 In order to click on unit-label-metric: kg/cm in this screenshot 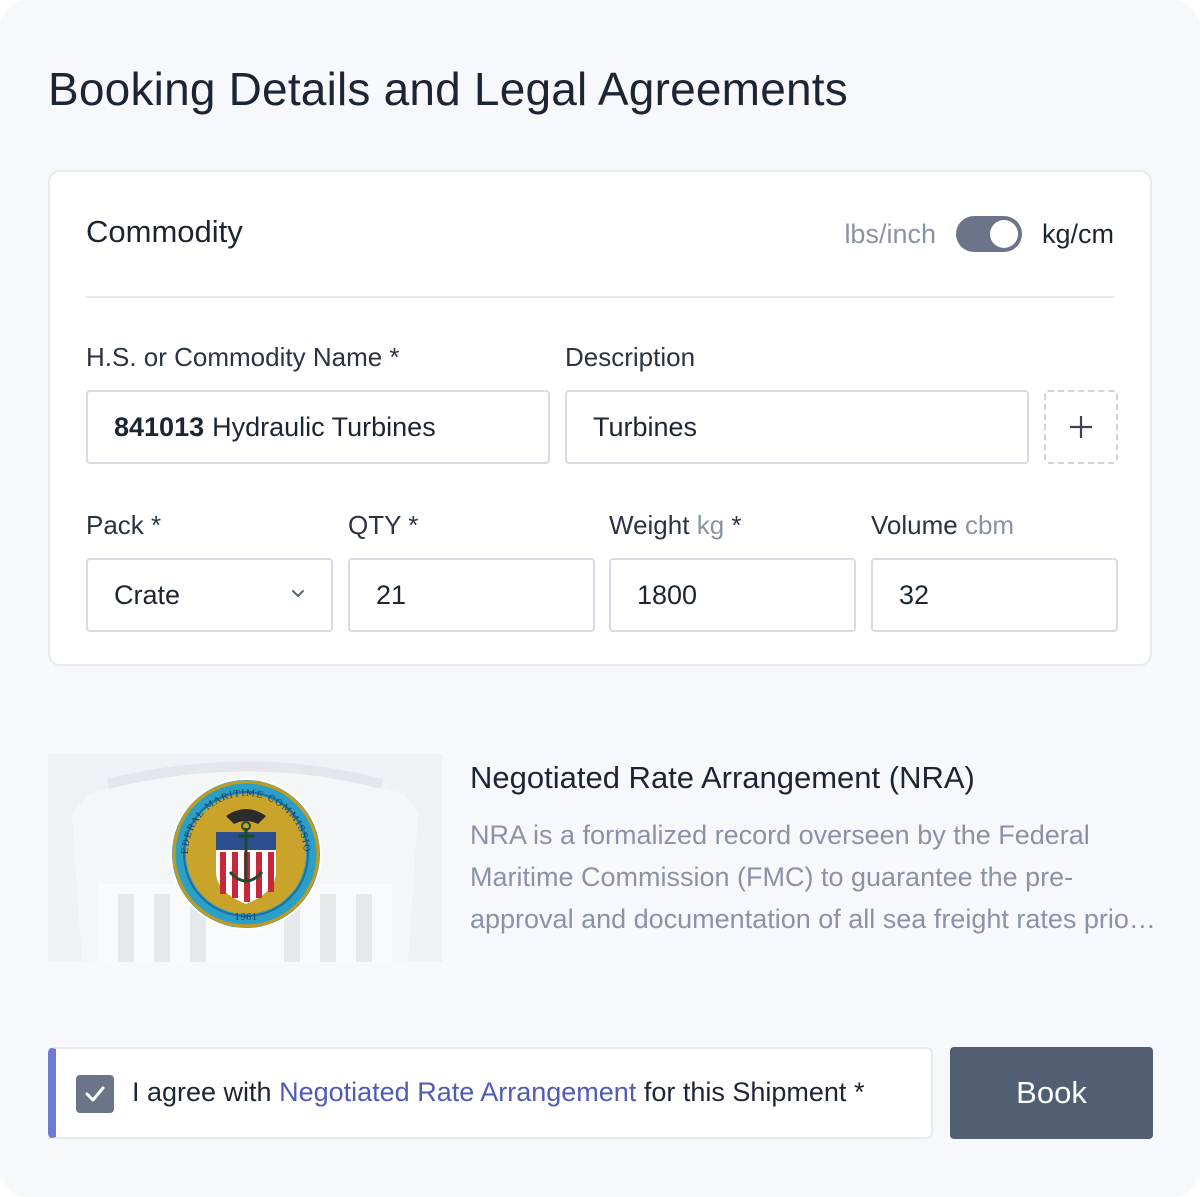, I will do `click(1078, 234)`.